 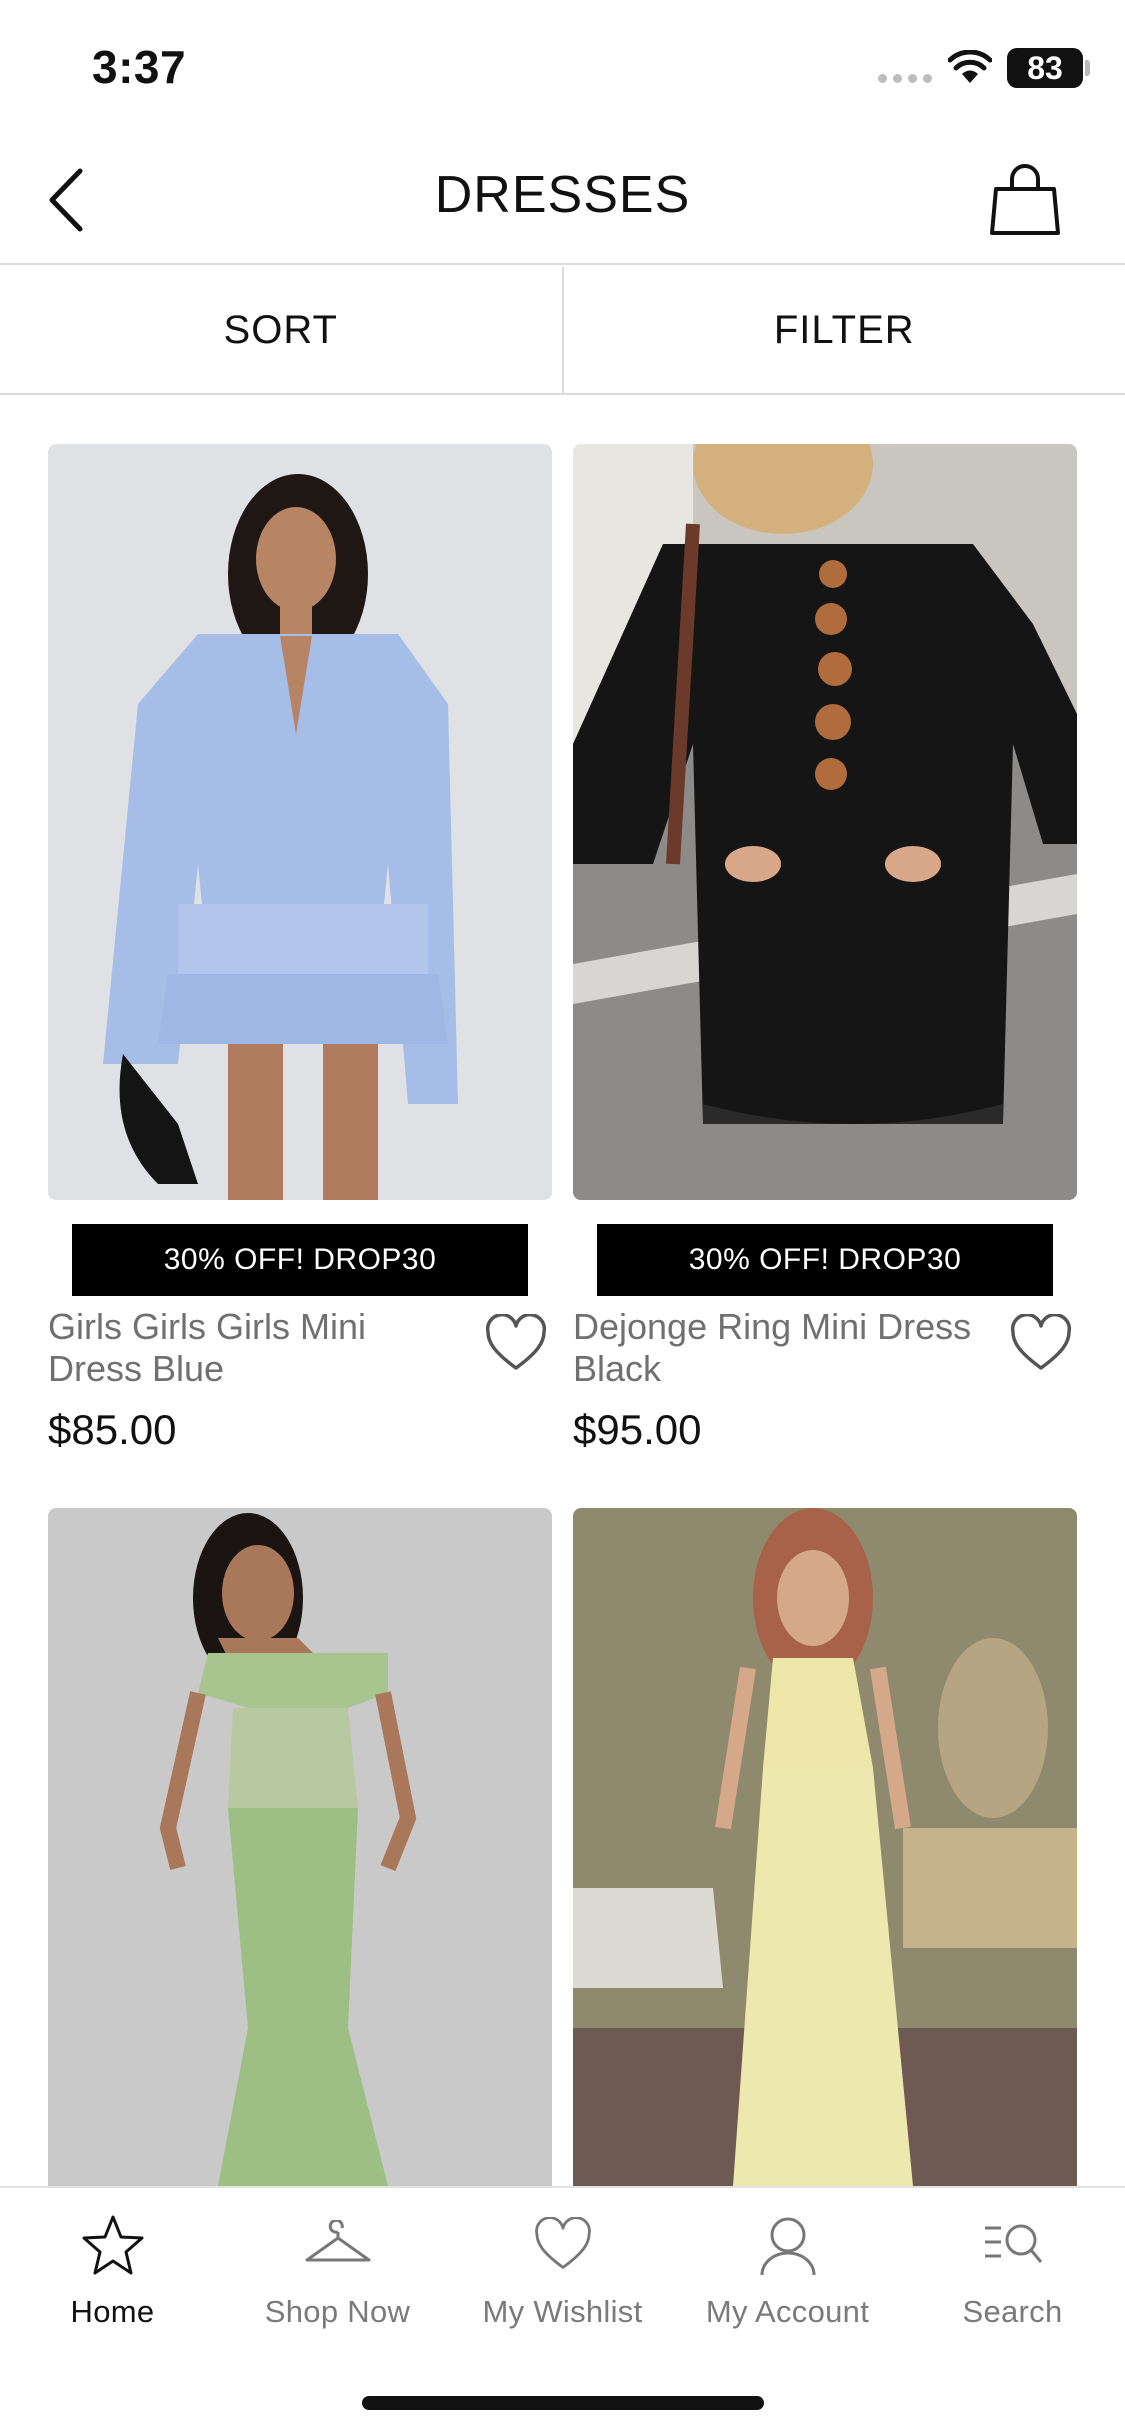 I want to click on tab-home: Home, so click(x=112, y=2280).